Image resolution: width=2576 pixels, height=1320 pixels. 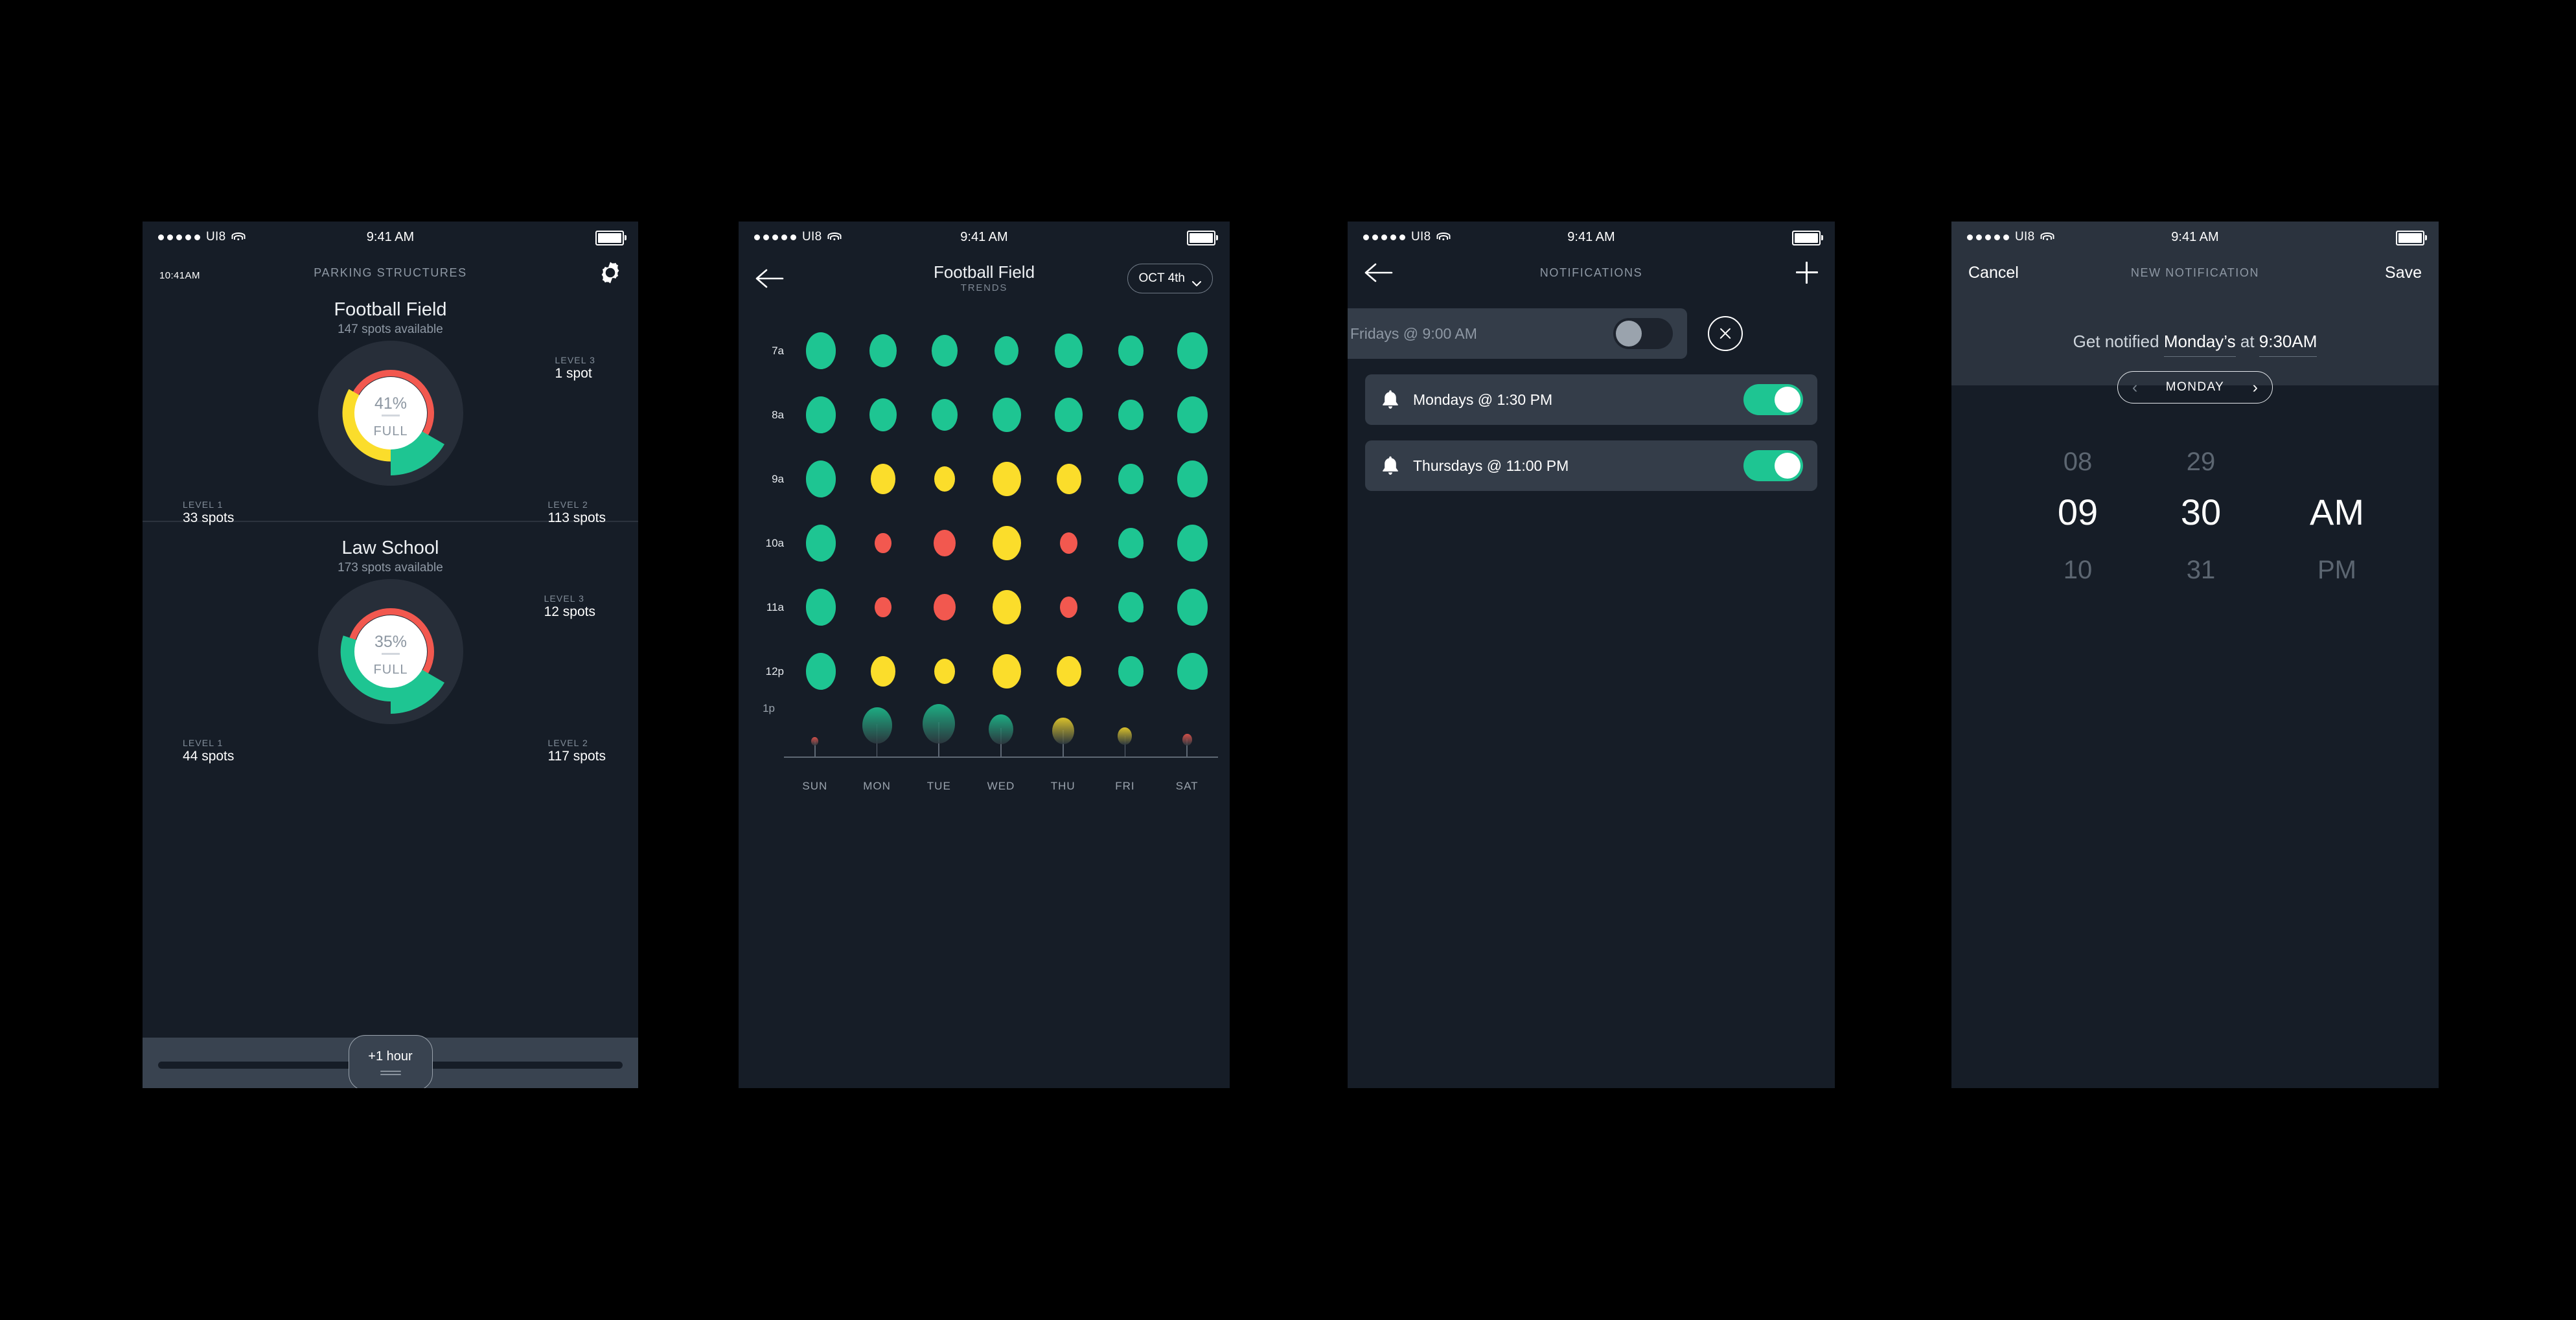 I want to click on sentence-time-field: 9:30AM, so click(x=2288, y=344).